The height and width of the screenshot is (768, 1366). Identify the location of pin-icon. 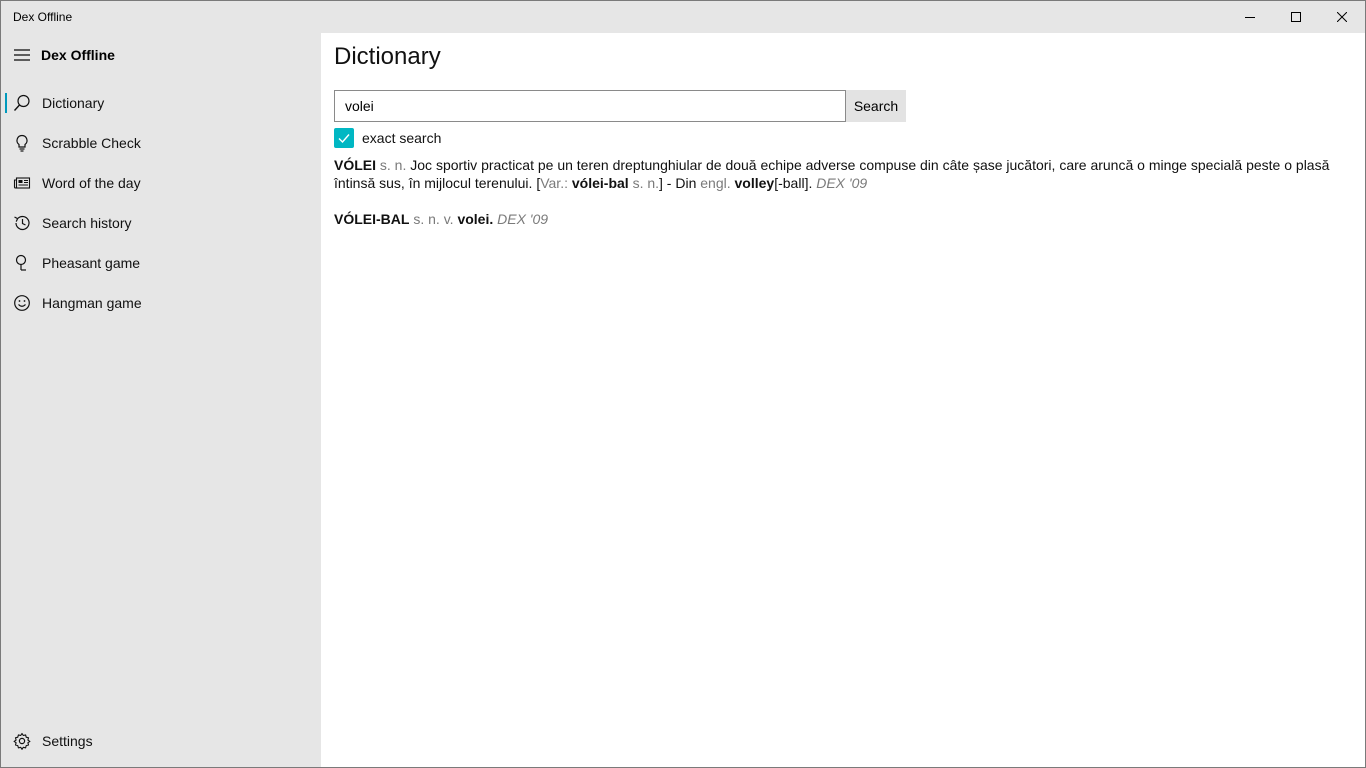
(21, 262).